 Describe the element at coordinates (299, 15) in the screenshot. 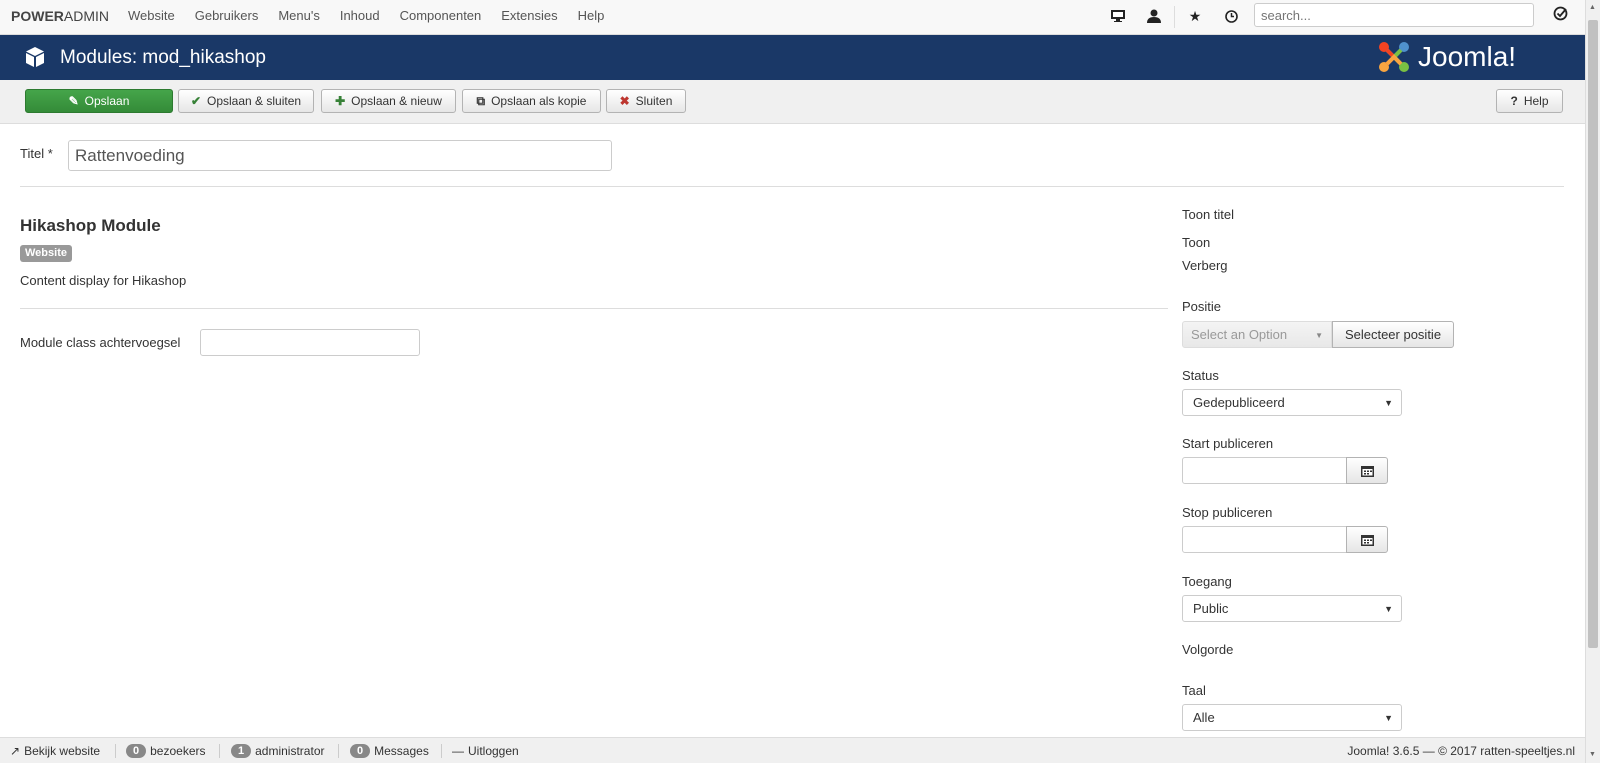

I see `menu-item-menus: Menu's` at that location.